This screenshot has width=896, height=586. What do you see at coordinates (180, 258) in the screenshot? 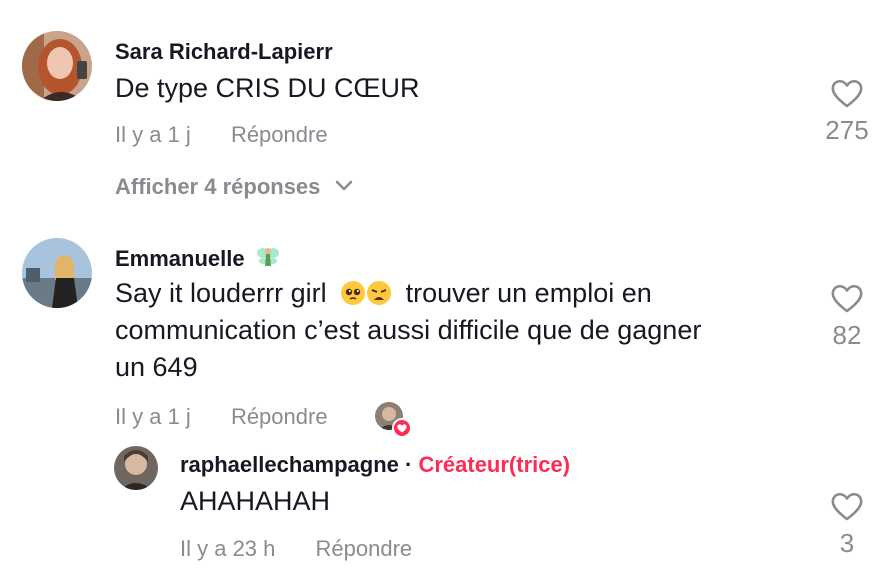
I see `username-text: Emmanuelle` at bounding box center [180, 258].